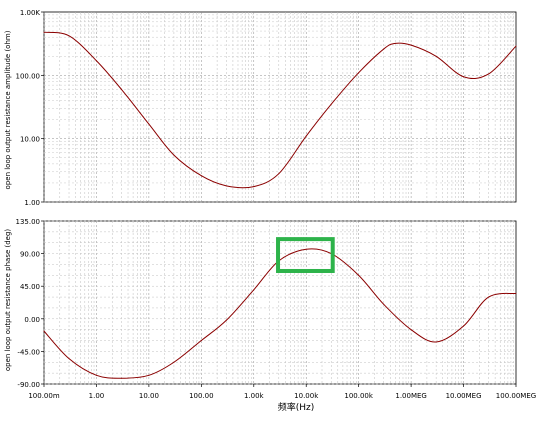 The image size is (554, 421). I want to click on y-tick-label: 1.00, so click(32, 203).